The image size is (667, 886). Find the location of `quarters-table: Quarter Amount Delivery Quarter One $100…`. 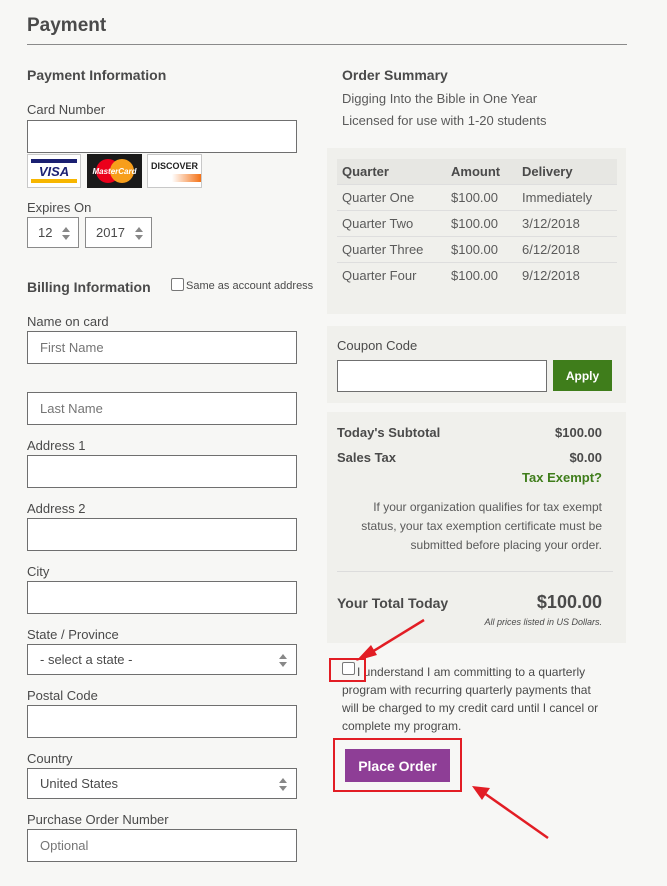

quarters-table: Quarter Amount Delivery Quarter One $100… is located at coordinates (477, 223).